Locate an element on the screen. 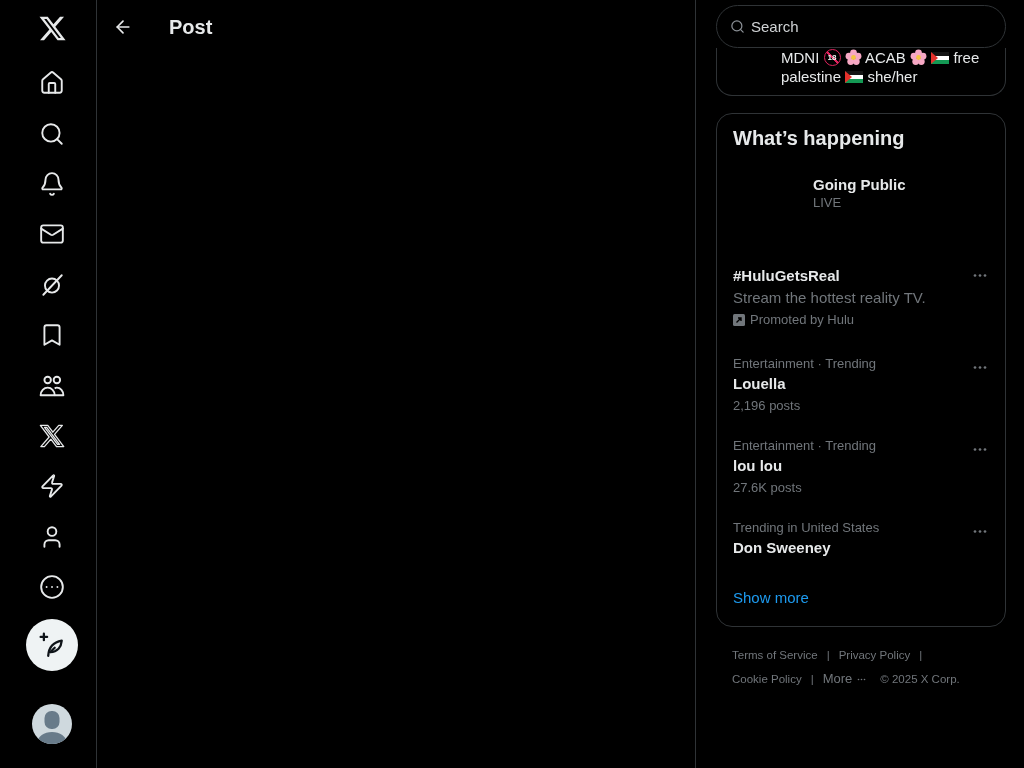 This screenshot has height=768, width=1024. trend-category: Trending in United States is located at coordinates (806, 528).